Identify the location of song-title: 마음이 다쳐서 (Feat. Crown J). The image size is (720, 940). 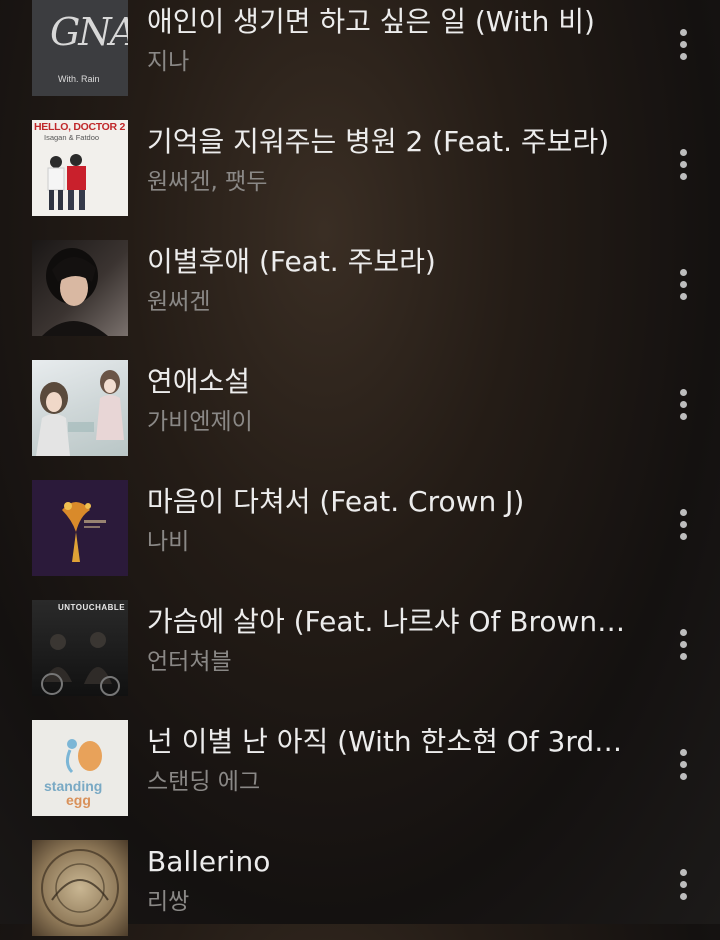
(336, 501).